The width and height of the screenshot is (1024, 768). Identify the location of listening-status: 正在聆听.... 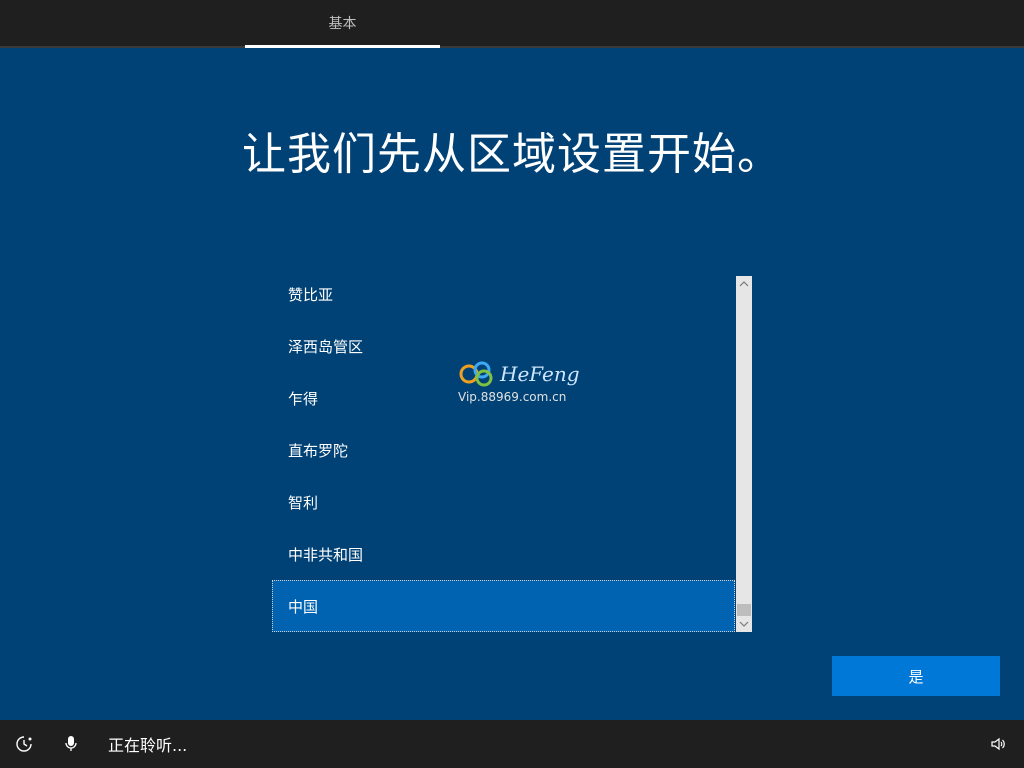
(148, 745).